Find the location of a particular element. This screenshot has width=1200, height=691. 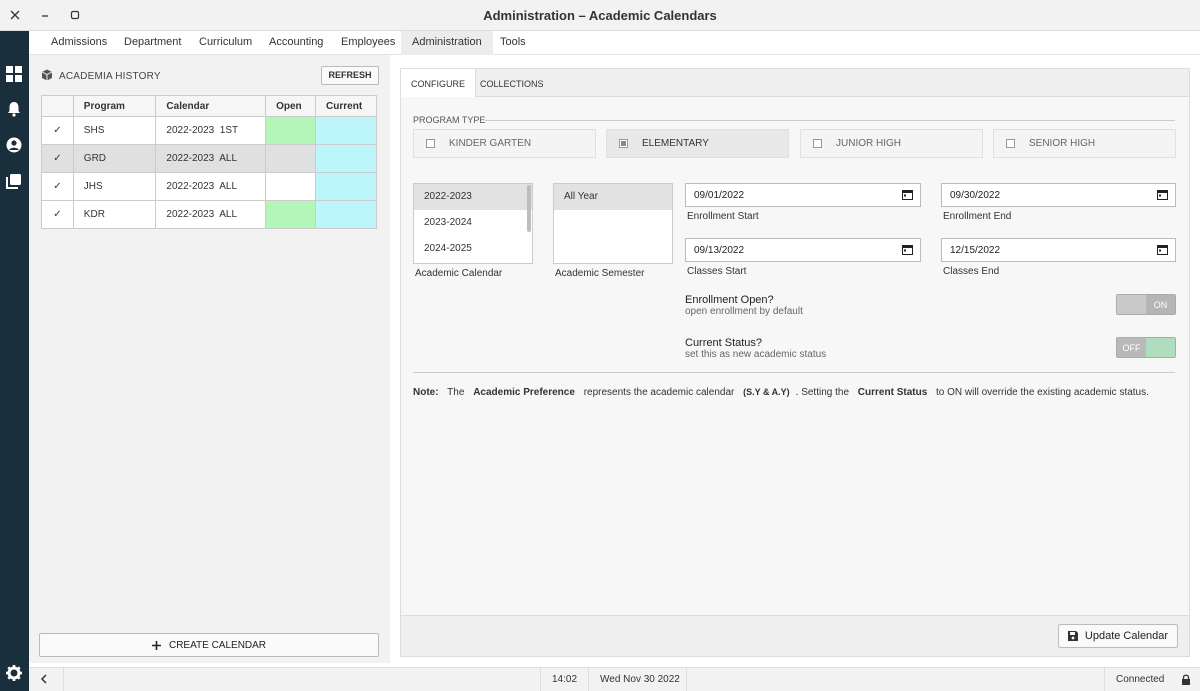

note-bold: (S.Y & A.Y) is located at coordinates (766, 392).